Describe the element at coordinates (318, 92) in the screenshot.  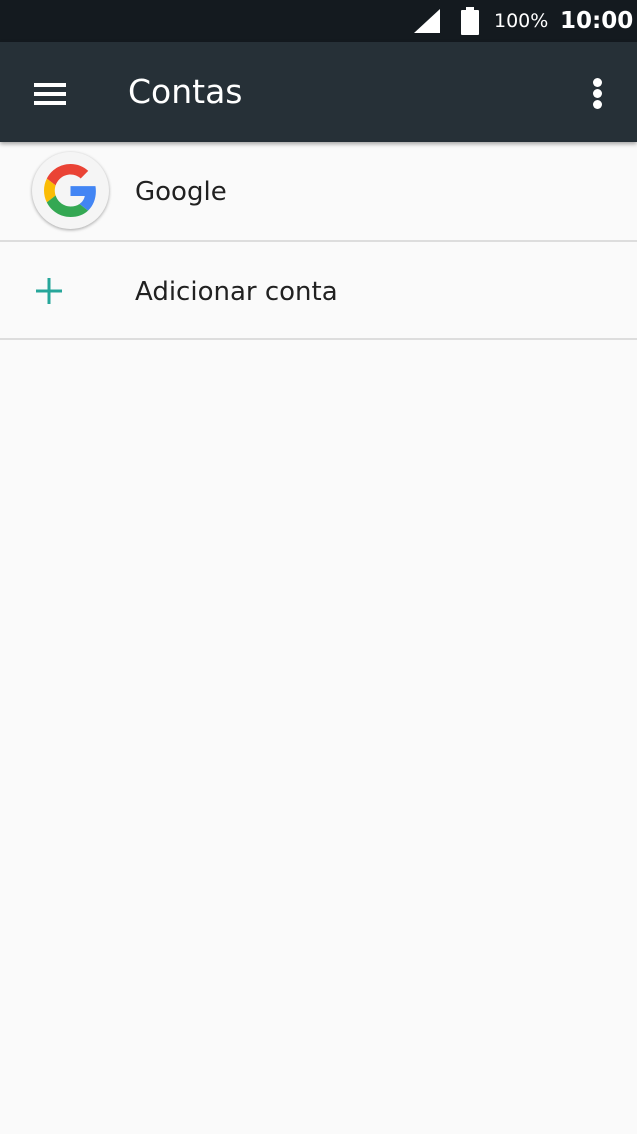
I see `app-bar: Contas` at that location.